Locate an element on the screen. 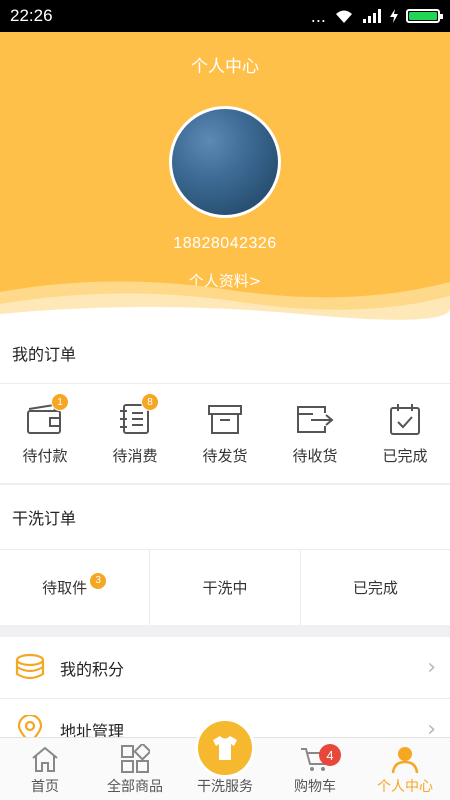  order-badge: 1 is located at coordinates (60, 402).